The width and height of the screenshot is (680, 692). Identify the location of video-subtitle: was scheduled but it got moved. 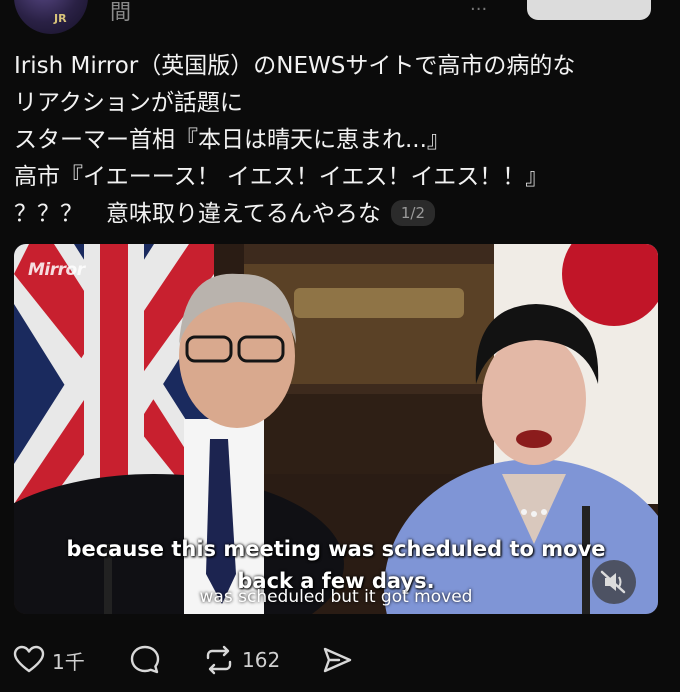
(336, 597).